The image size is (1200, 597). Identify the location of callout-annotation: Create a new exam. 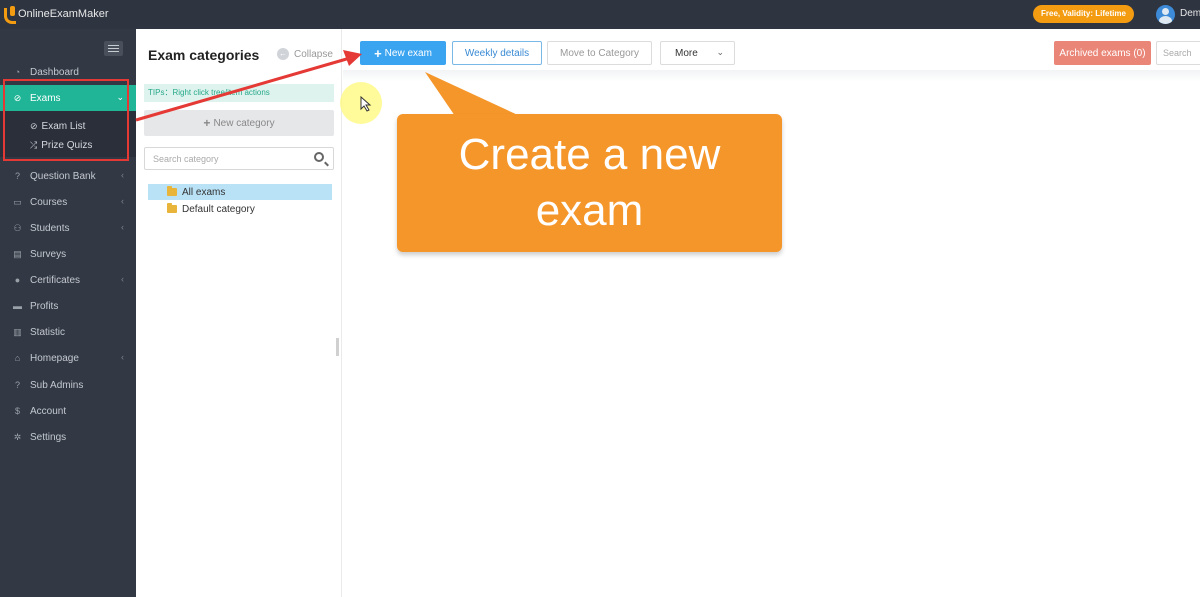
(589, 183).